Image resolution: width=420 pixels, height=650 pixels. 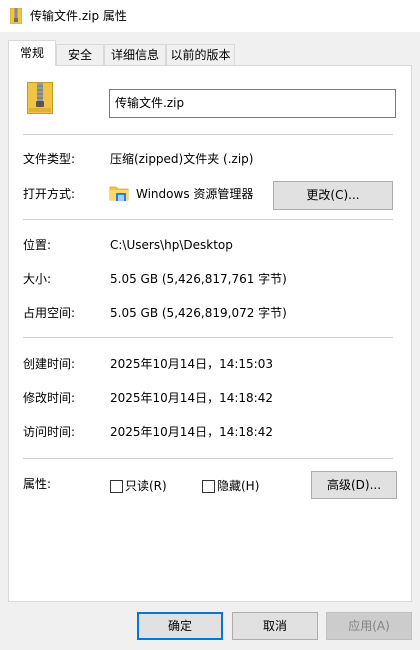 I want to click on cancel-button: 取消, so click(x=275, y=626).